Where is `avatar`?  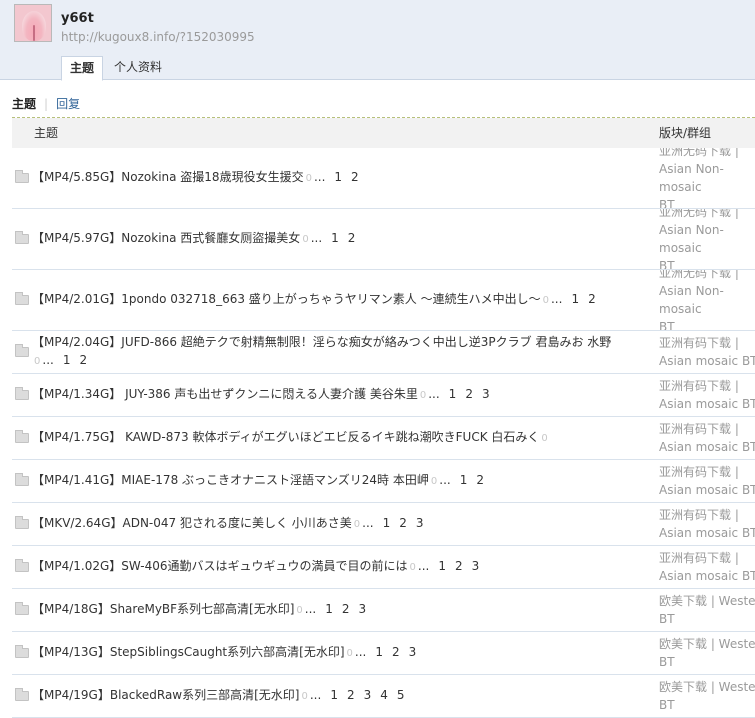
avatar is located at coordinates (33, 23).